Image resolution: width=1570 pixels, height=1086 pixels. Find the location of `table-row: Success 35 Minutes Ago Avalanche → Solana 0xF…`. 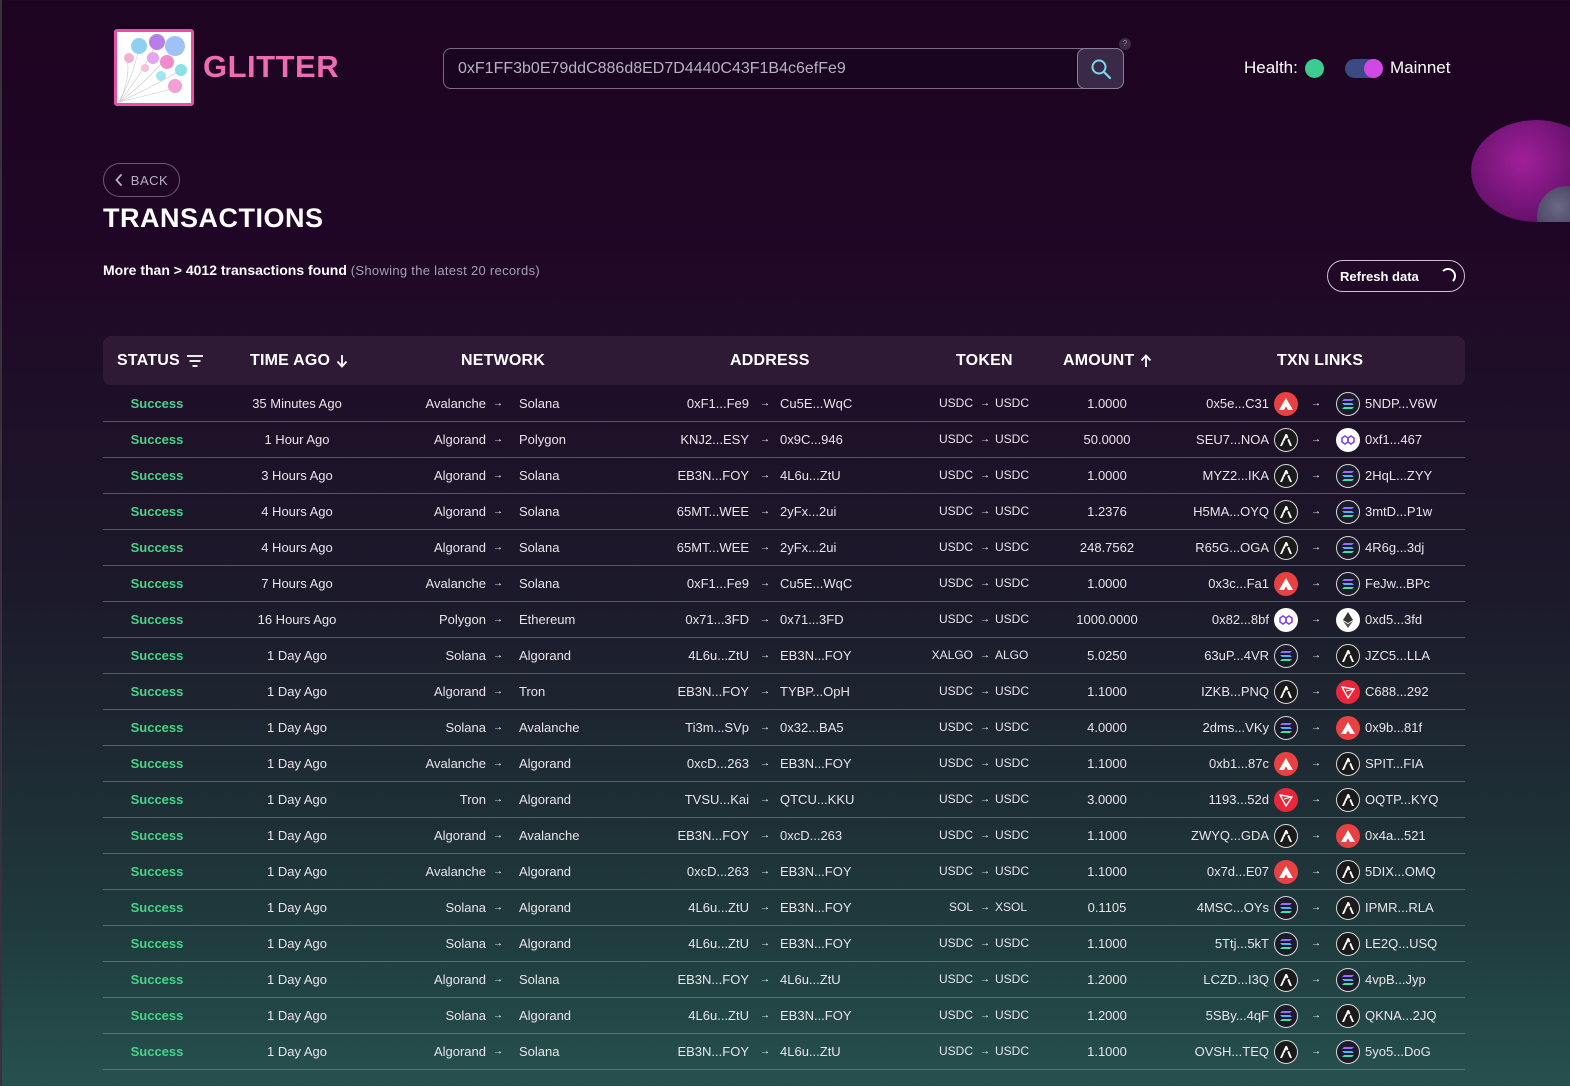

table-row: Success 35 Minutes Ago Avalanche → Solana 0xF… is located at coordinates (784, 404).